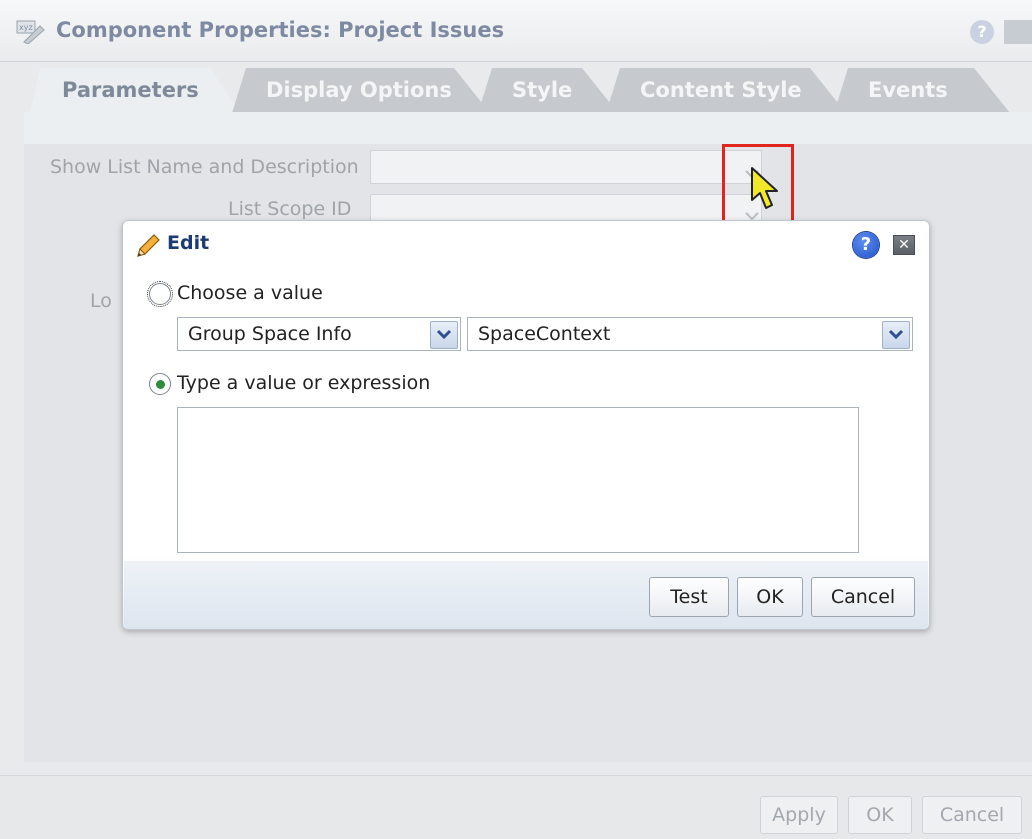 The width and height of the screenshot is (1032, 839). I want to click on category-select: Group Space Info, so click(319, 334).